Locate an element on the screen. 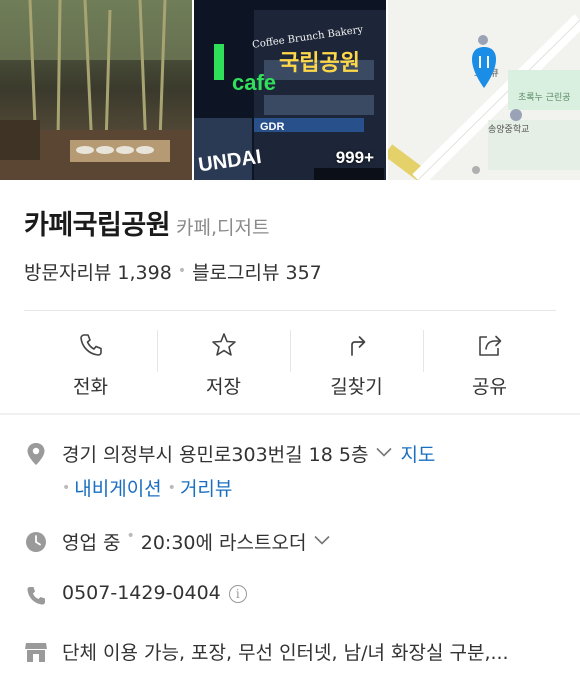 The image size is (580, 692). address-sub-links: • 내비게이션 • 거리뷰 is located at coordinates (147, 487).